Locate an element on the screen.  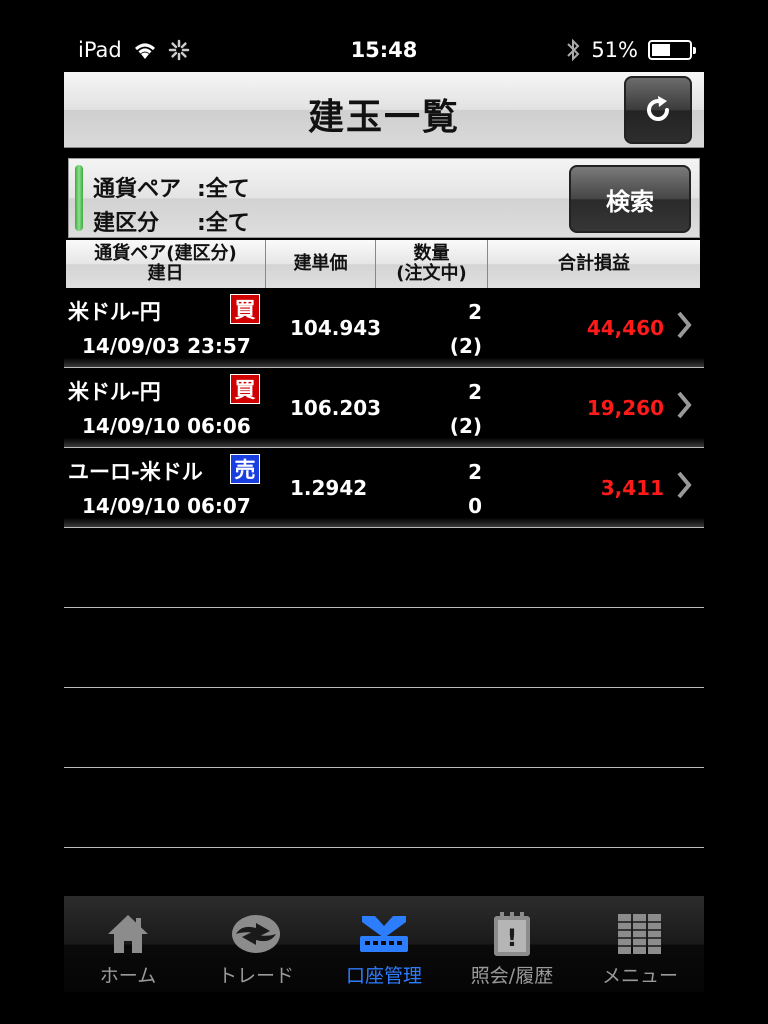
tab-home: ホーム is located at coordinates (128, 944).